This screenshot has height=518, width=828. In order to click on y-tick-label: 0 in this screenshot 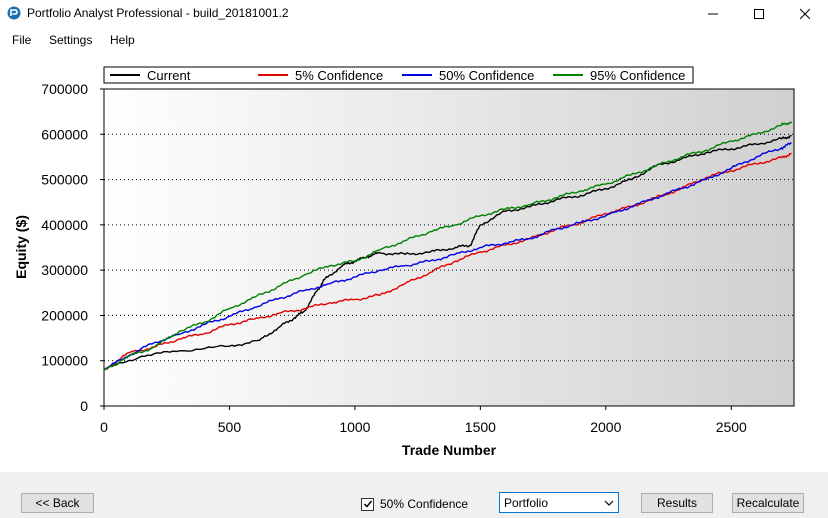, I will do `click(84, 406)`.